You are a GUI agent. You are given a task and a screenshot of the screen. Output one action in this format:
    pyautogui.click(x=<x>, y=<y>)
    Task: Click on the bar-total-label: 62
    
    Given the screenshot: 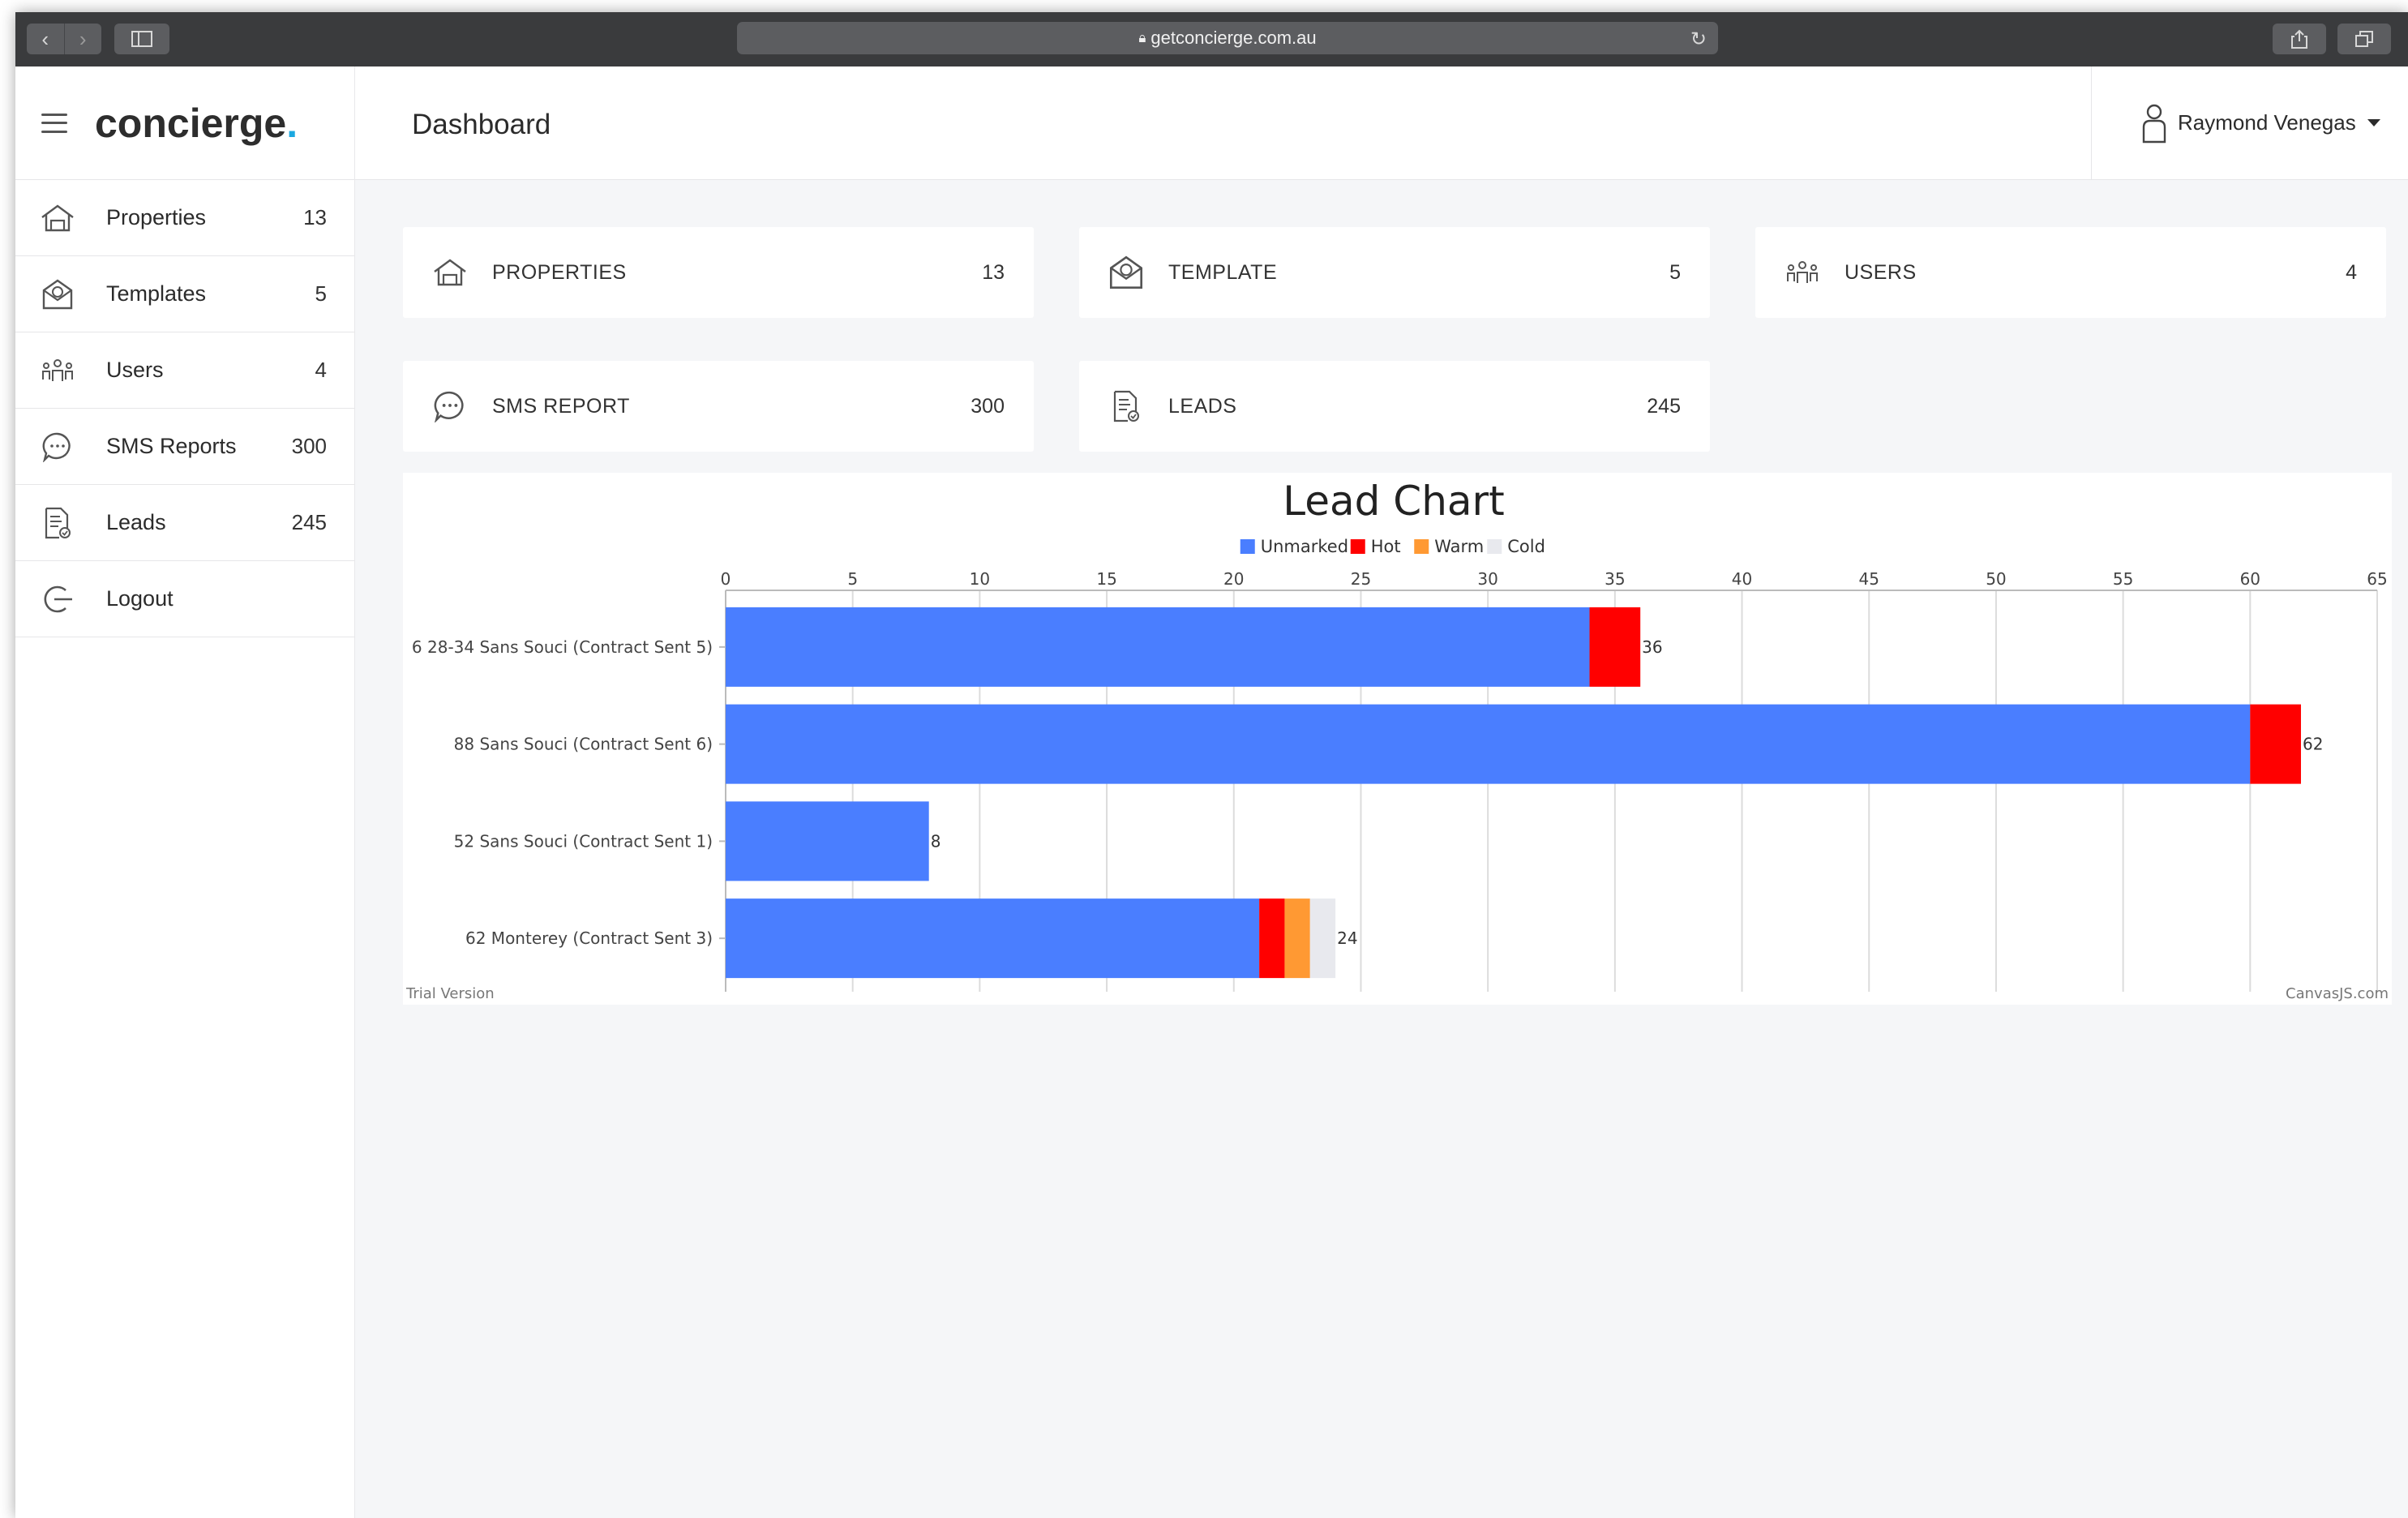 What is the action you would take?
    pyautogui.click(x=2313, y=744)
    